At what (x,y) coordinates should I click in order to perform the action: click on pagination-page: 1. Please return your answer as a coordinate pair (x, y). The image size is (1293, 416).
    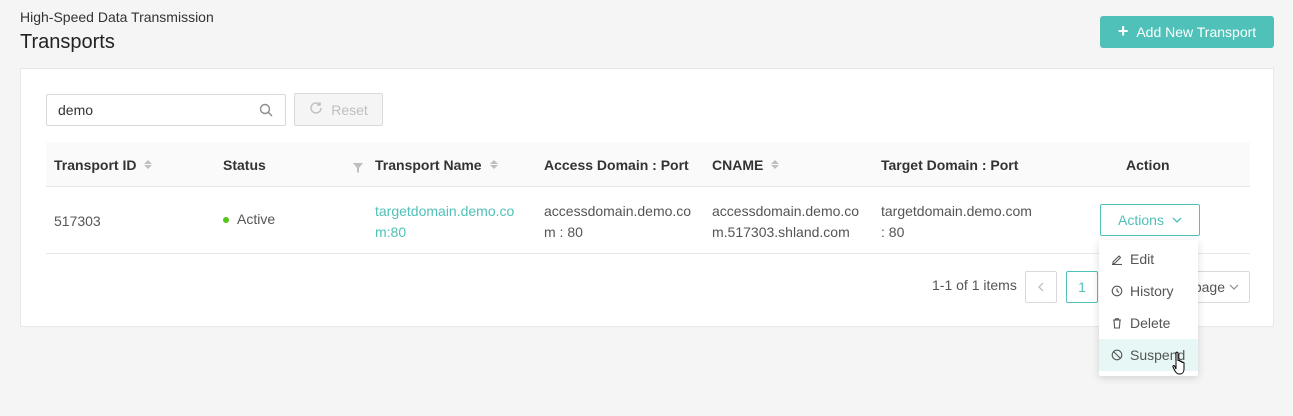
    Looking at the image, I should click on (1082, 287).